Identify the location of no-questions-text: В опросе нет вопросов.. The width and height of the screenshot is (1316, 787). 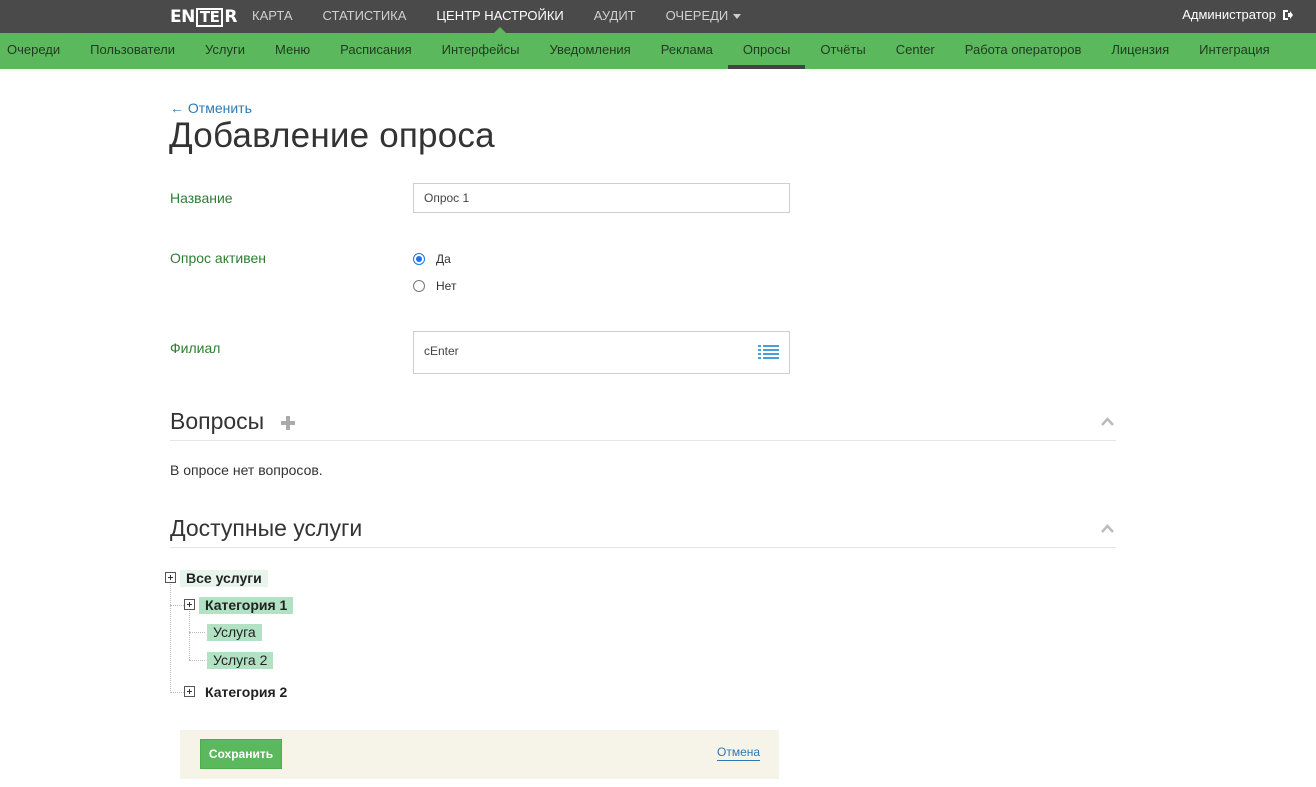
(246, 470).